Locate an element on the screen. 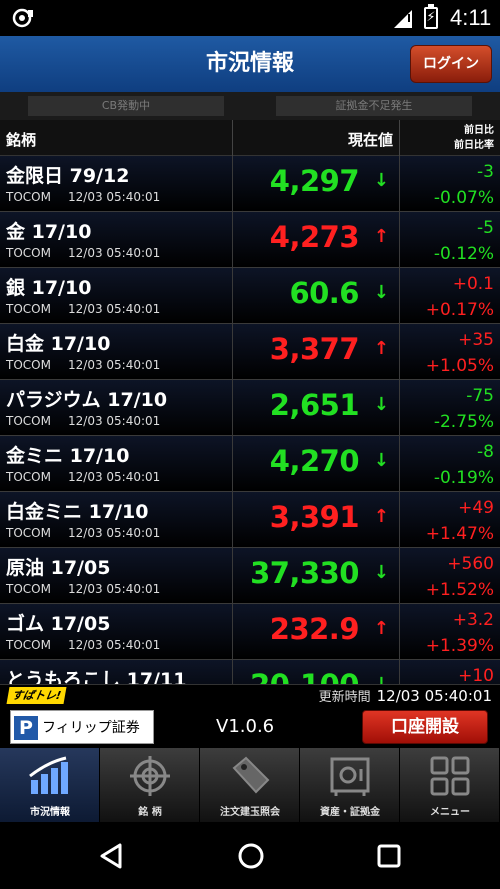 Image resolution: width=500 pixels, height=889 pixels. tab-assets-margin: 資産・証拠金 is located at coordinates (350, 785).